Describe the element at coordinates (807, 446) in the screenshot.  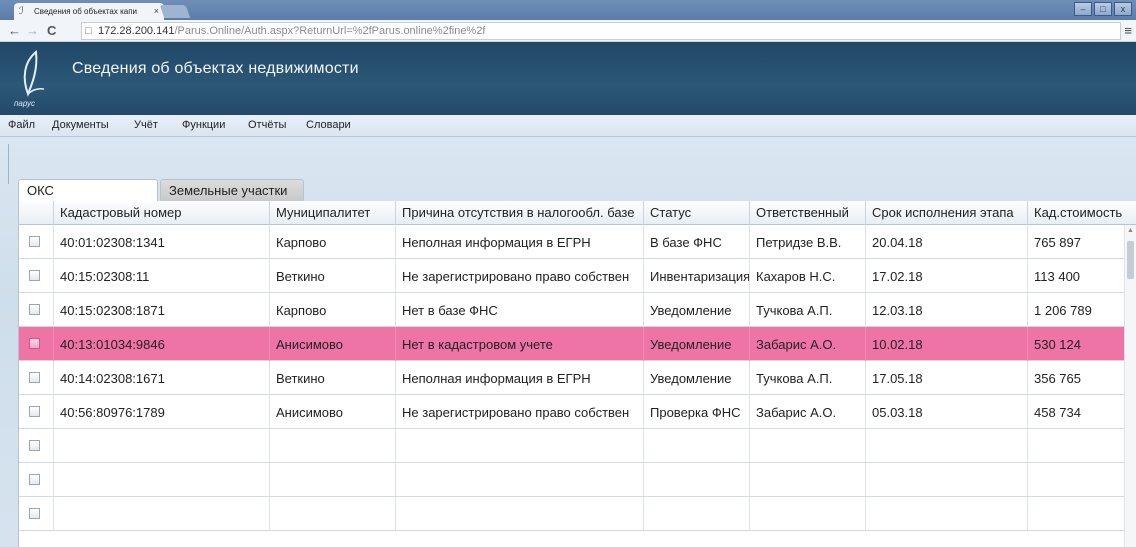
I see `cell-responsible` at that location.